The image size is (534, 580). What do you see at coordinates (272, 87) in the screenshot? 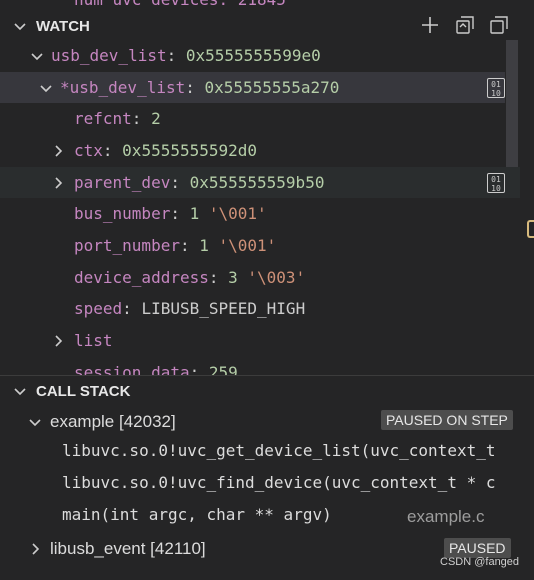
I see `variable-value: 0x55555555a270` at bounding box center [272, 87].